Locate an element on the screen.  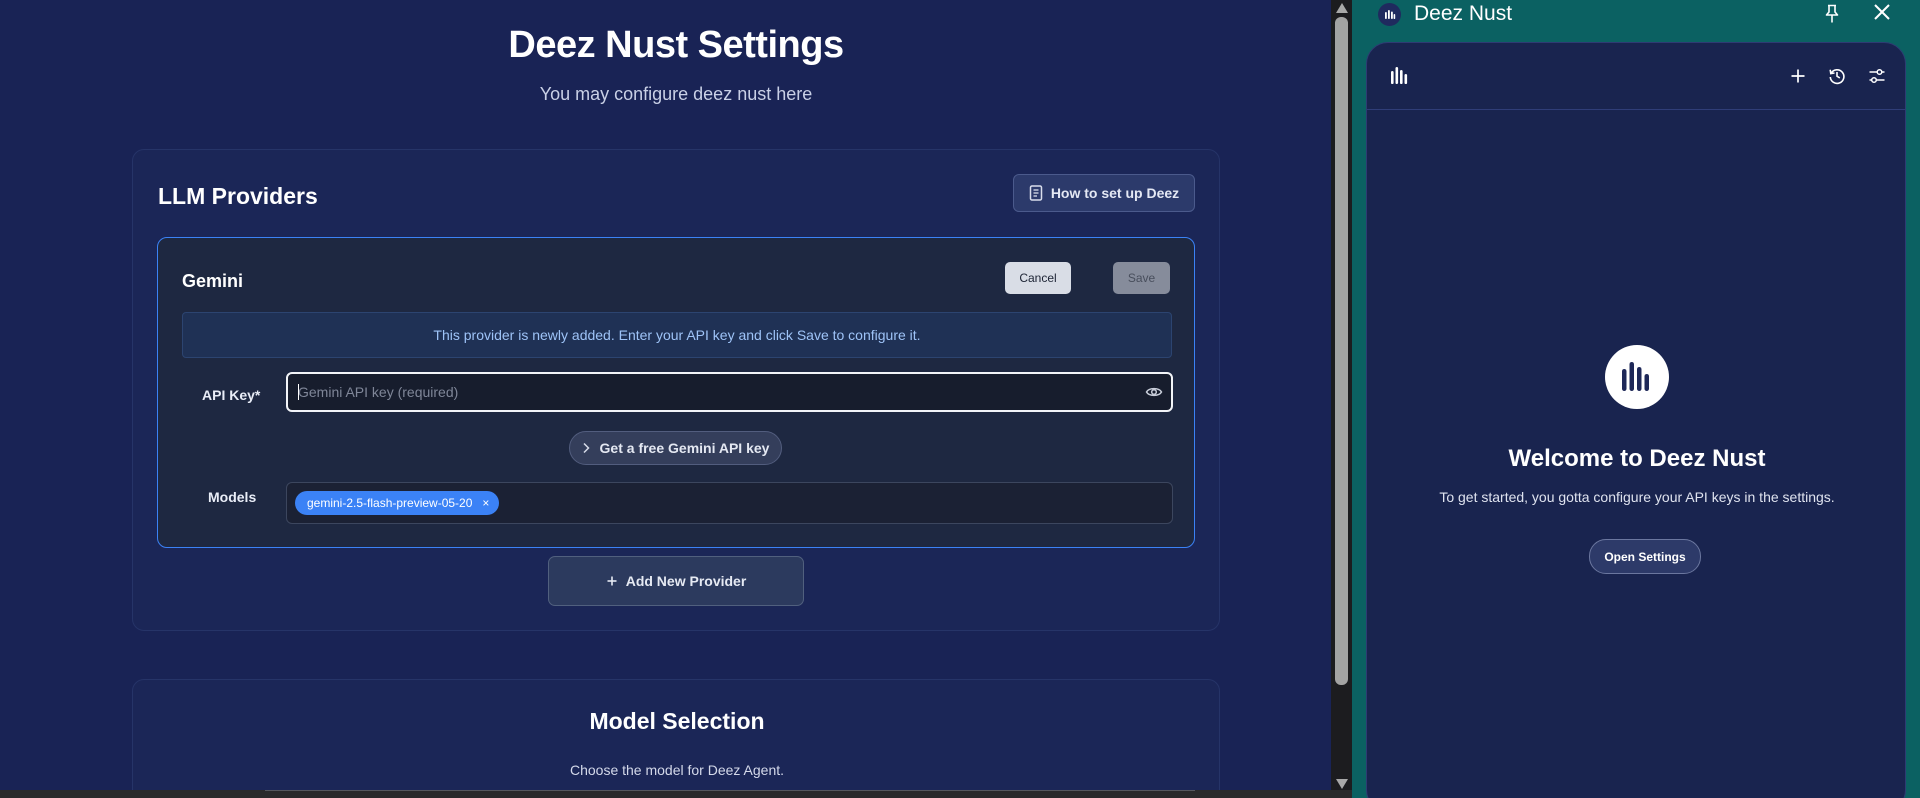
page-title: Deez Nust Settings is located at coordinates (676, 45).